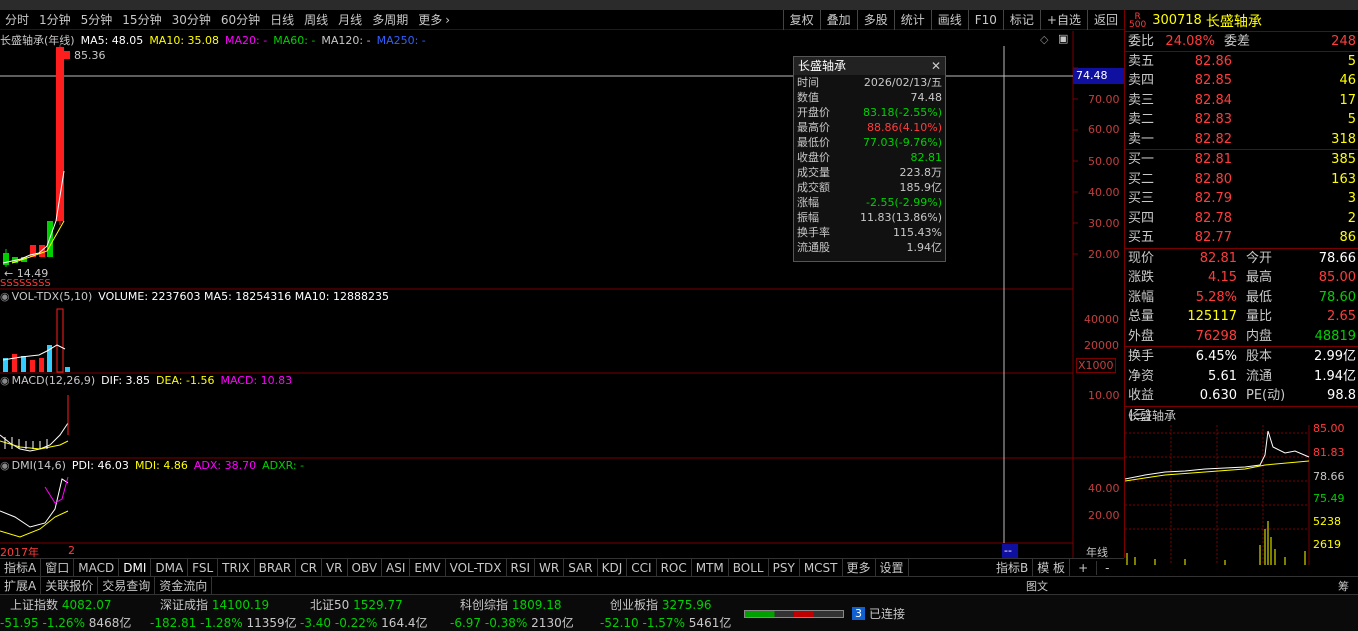 Image resolution: width=1358 pixels, height=631 pixels. Describe the element at coordinates (859, 567) in the screenshot. I see `indicator-tab: 更多` at that location.